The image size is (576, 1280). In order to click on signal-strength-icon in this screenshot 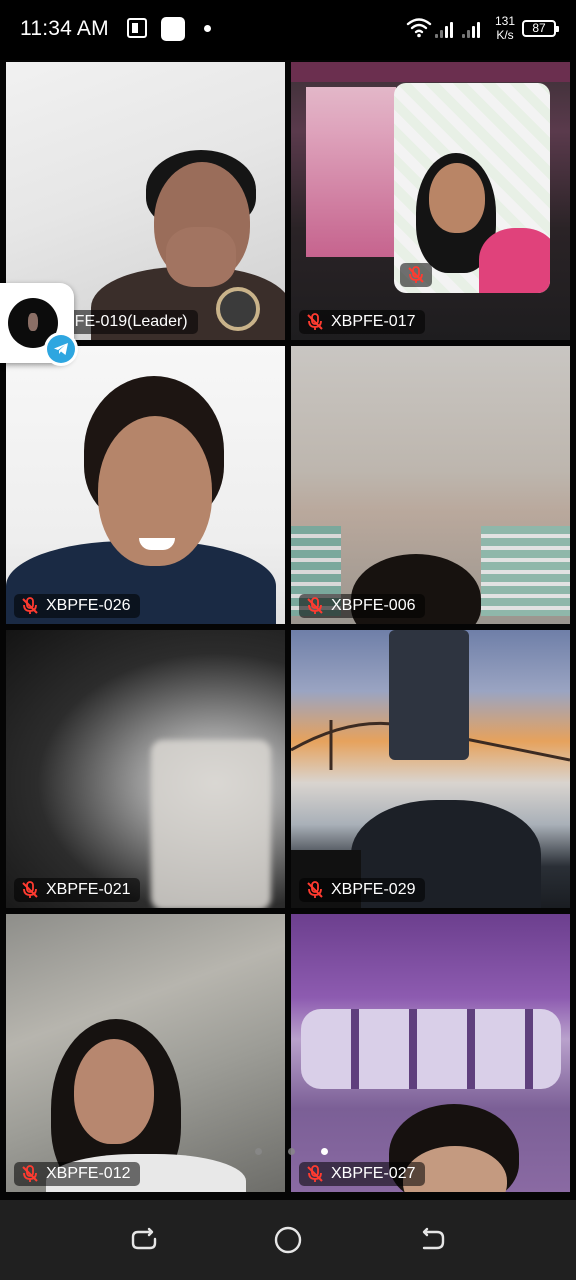, I will do `click(444, 29)`.